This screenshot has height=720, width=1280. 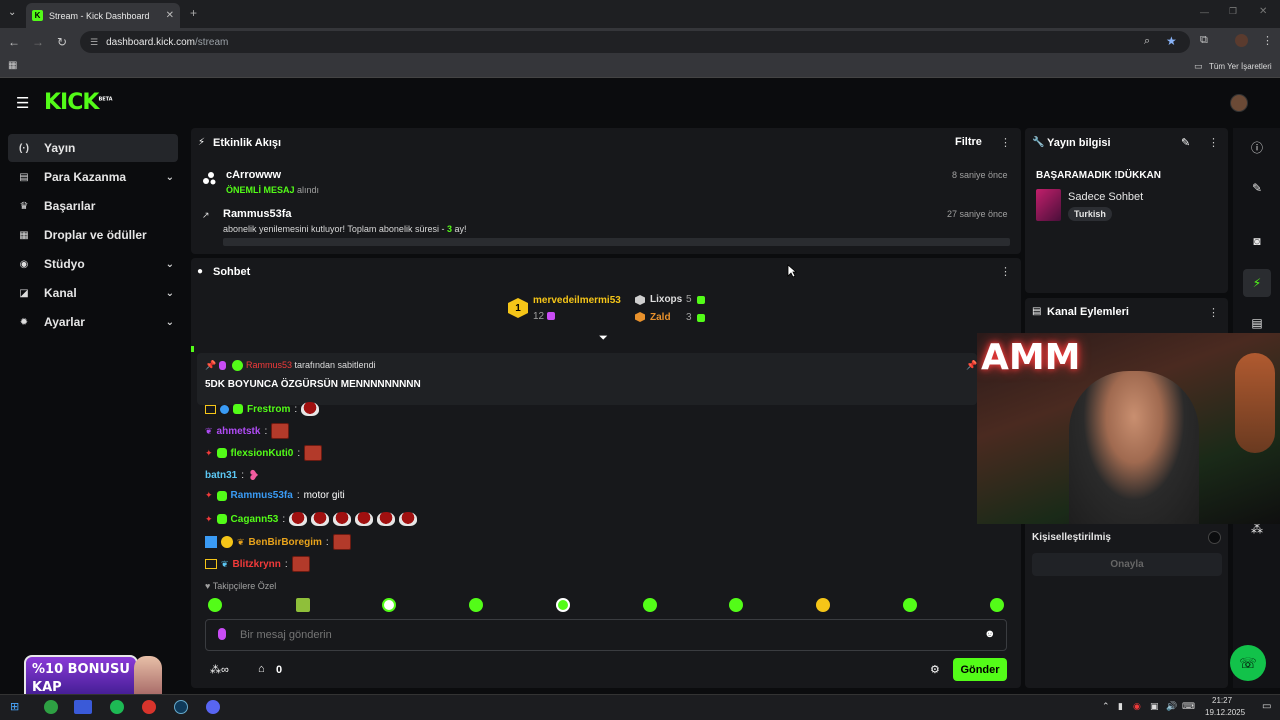 What do you see at coordinates (1213, 312) in the screenshot?
I see `channel-actions-more-icon: ⋮` at bounding box center [1213, 312].